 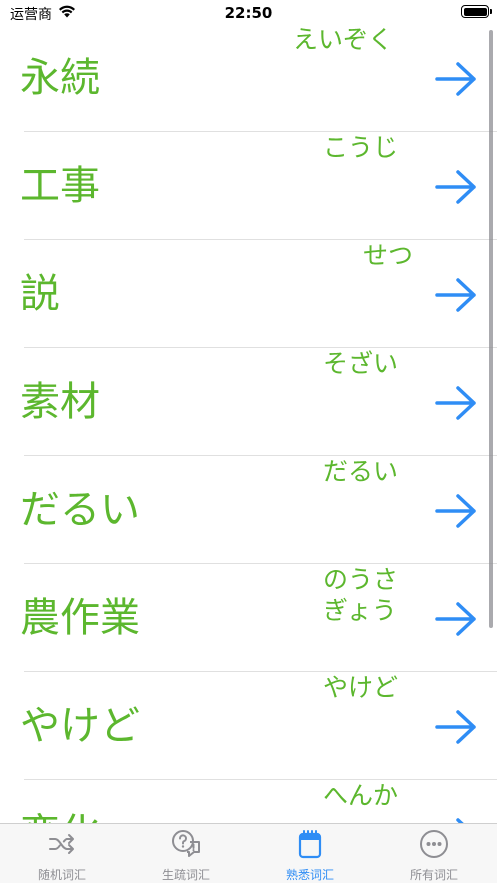 I want to click on word-row: こうじ 工事, so click(x=248, y=186).